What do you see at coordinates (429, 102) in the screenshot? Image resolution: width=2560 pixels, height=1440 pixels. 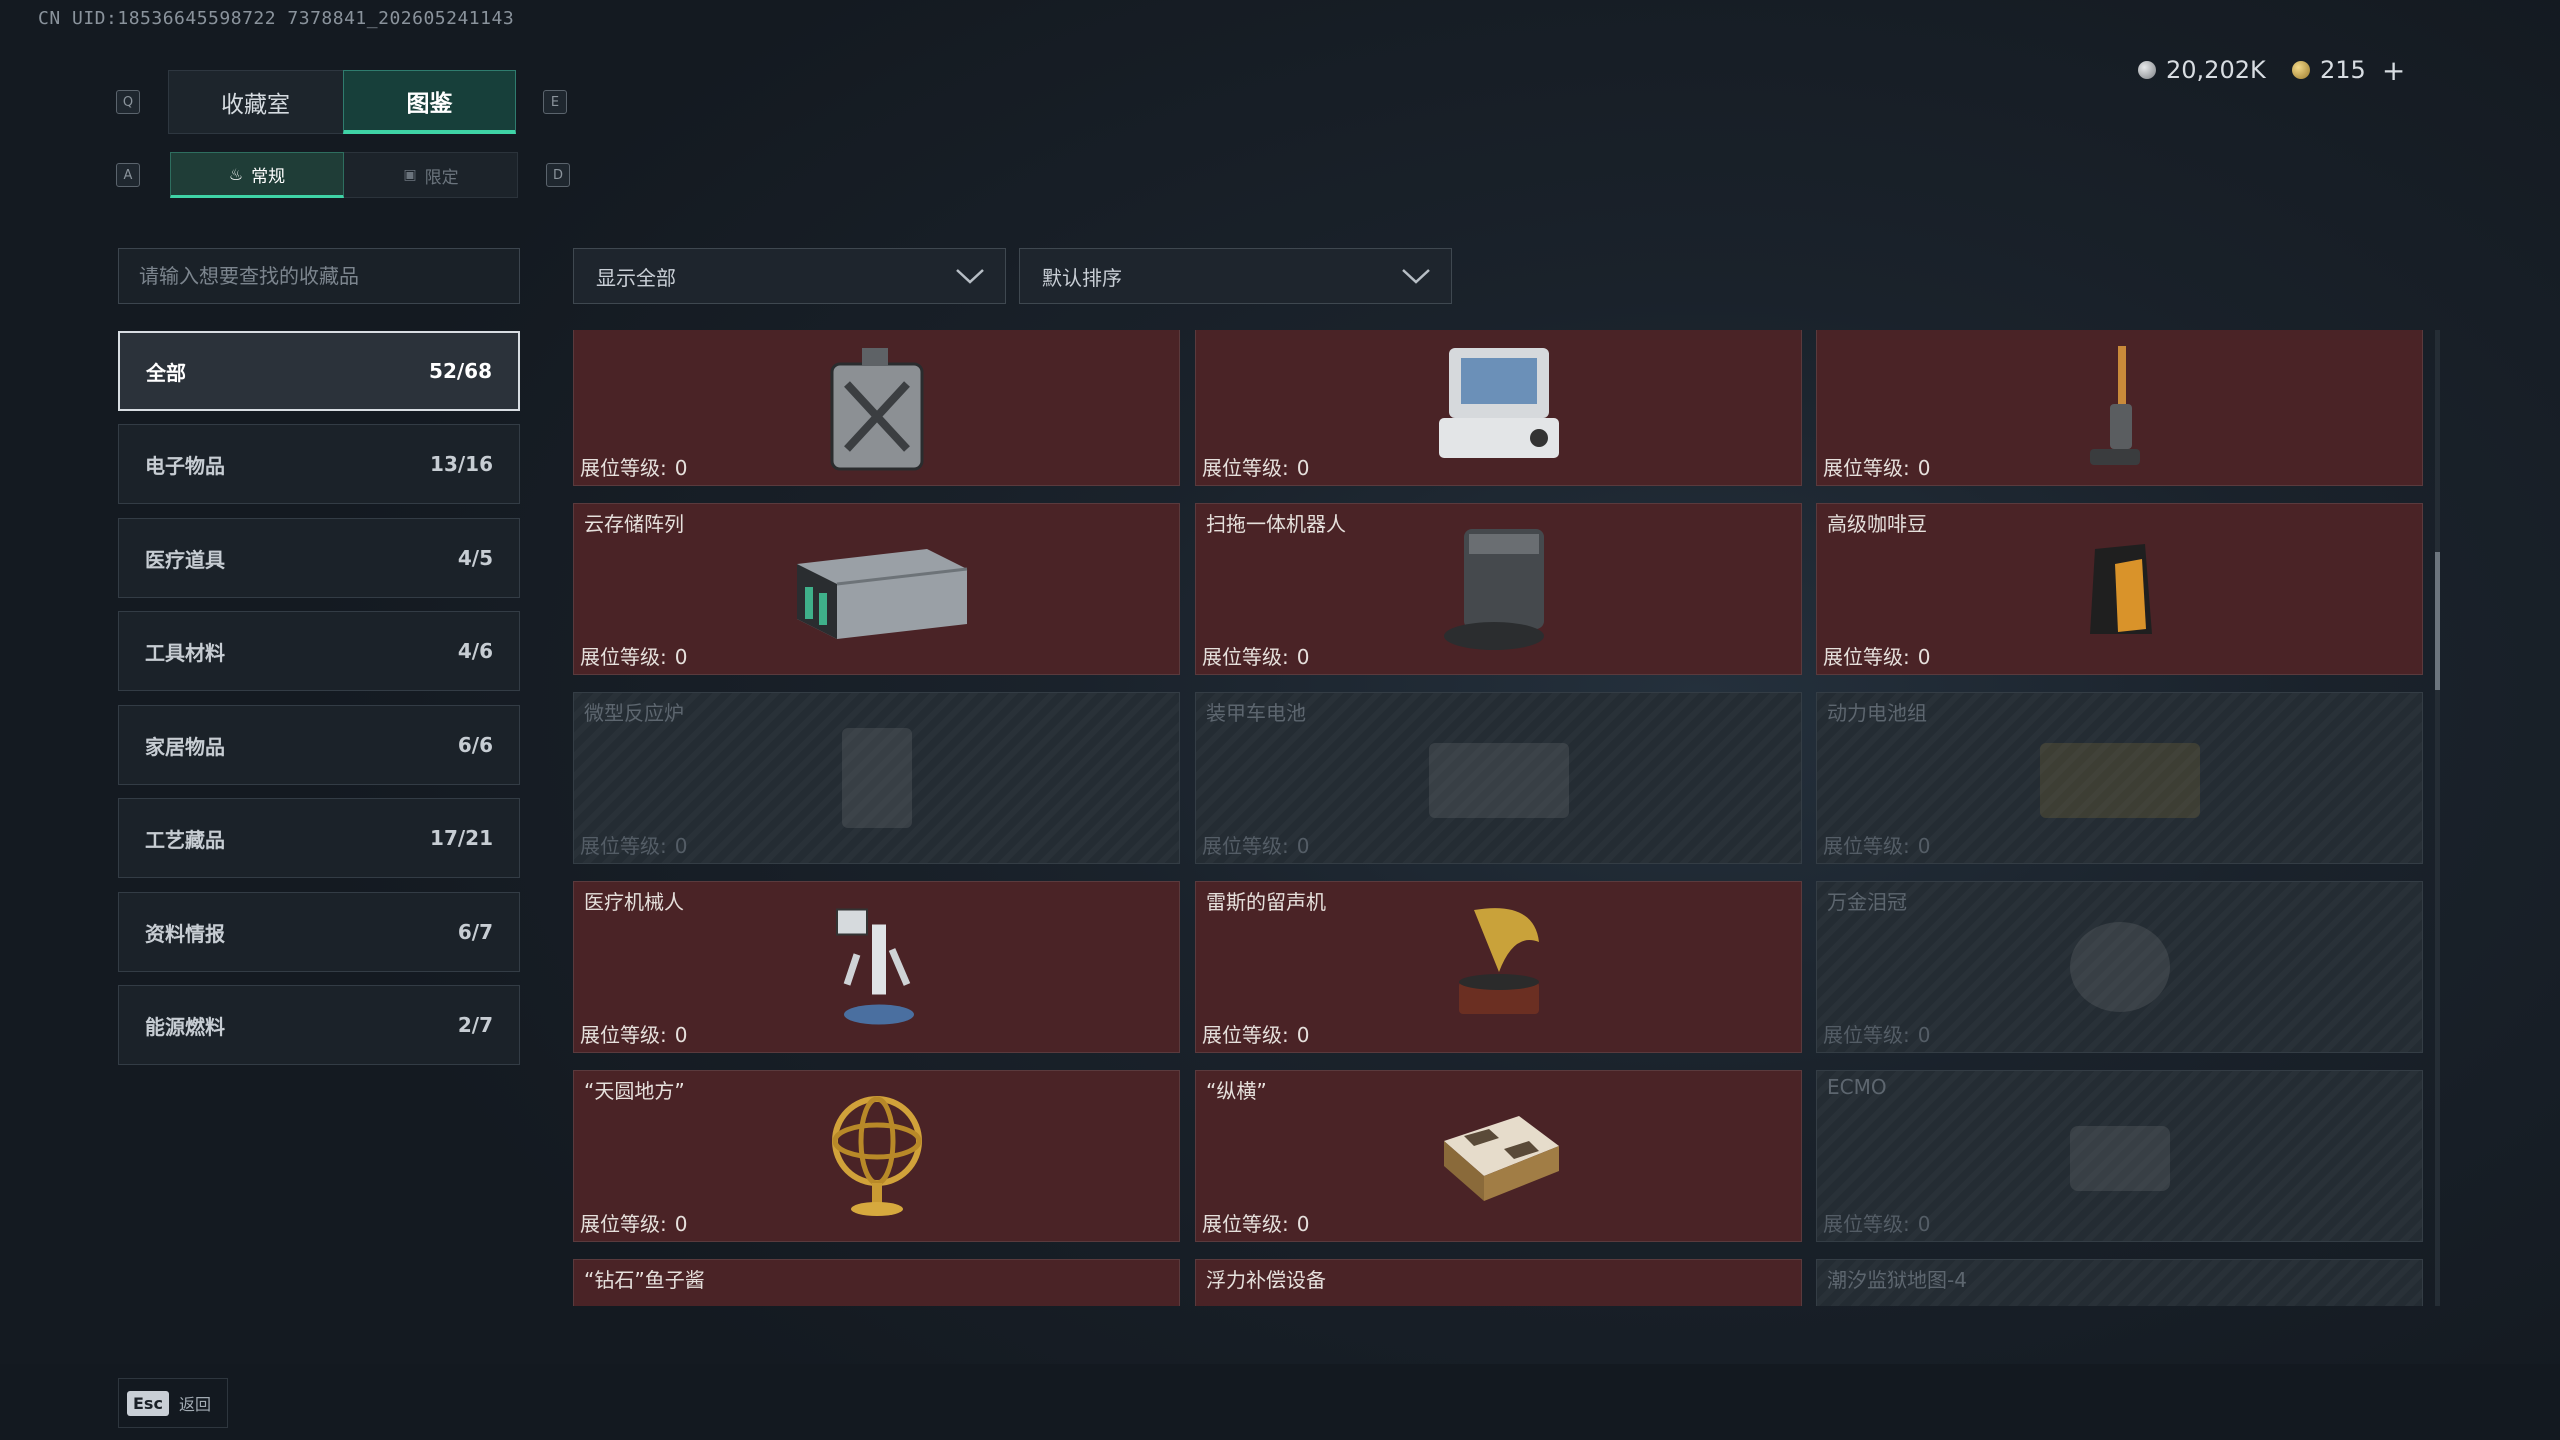 I see `tab-catalog: 图鉴` at bounding box center [429, 102].